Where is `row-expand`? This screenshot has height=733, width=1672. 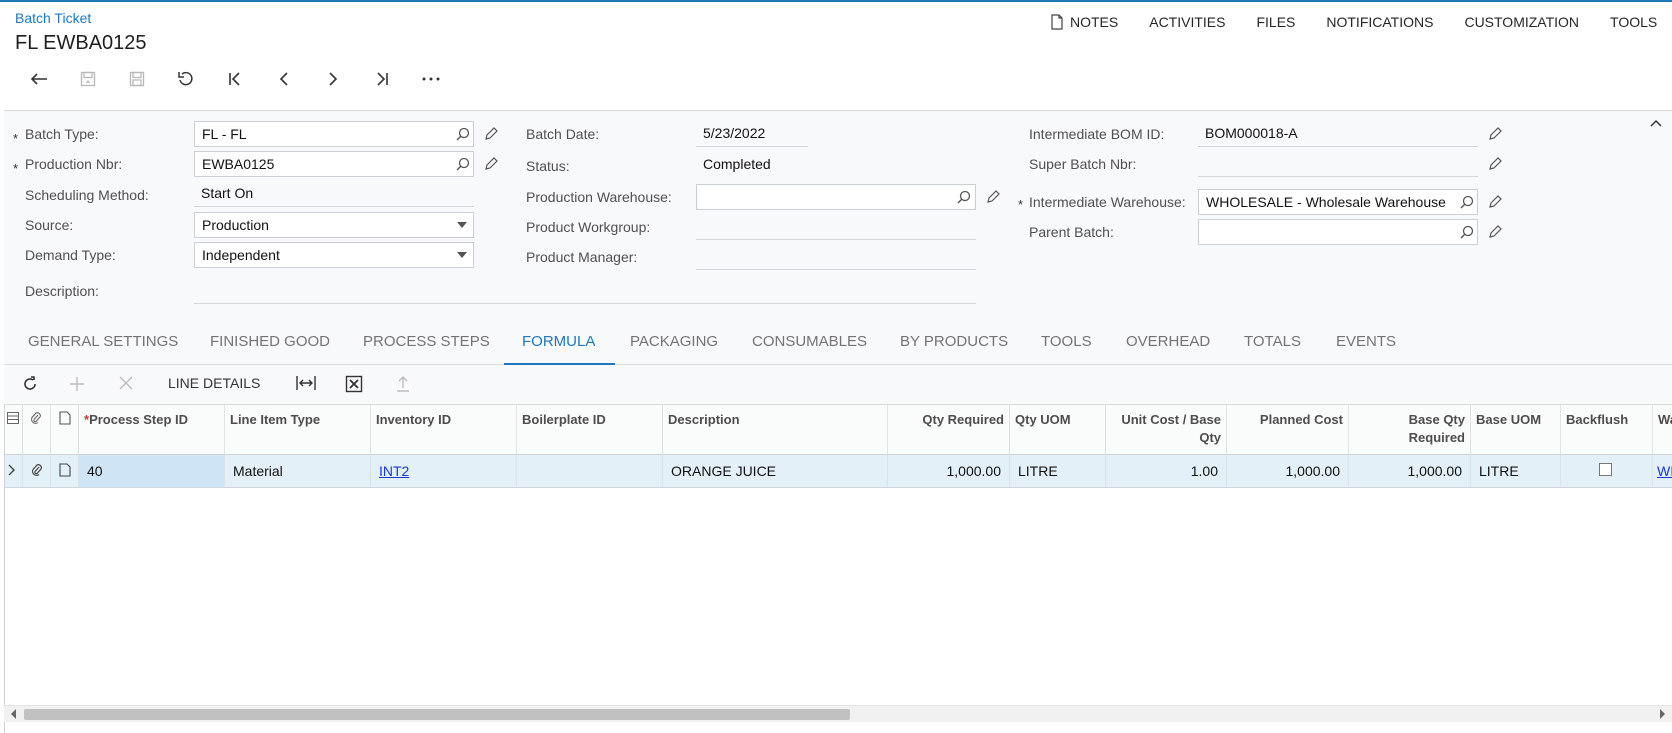
row-expand is located at coordinates (14, 471).